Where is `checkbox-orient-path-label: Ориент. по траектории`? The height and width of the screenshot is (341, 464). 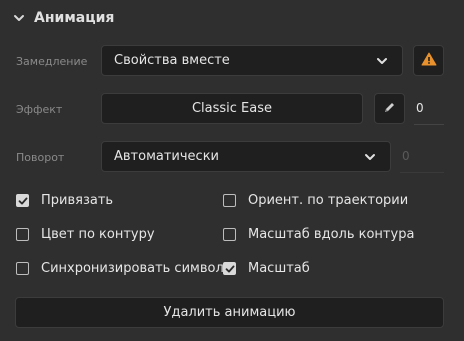 checkbox-orient-path-label: Ориент. по траектории is located at coordinates (328, 200).